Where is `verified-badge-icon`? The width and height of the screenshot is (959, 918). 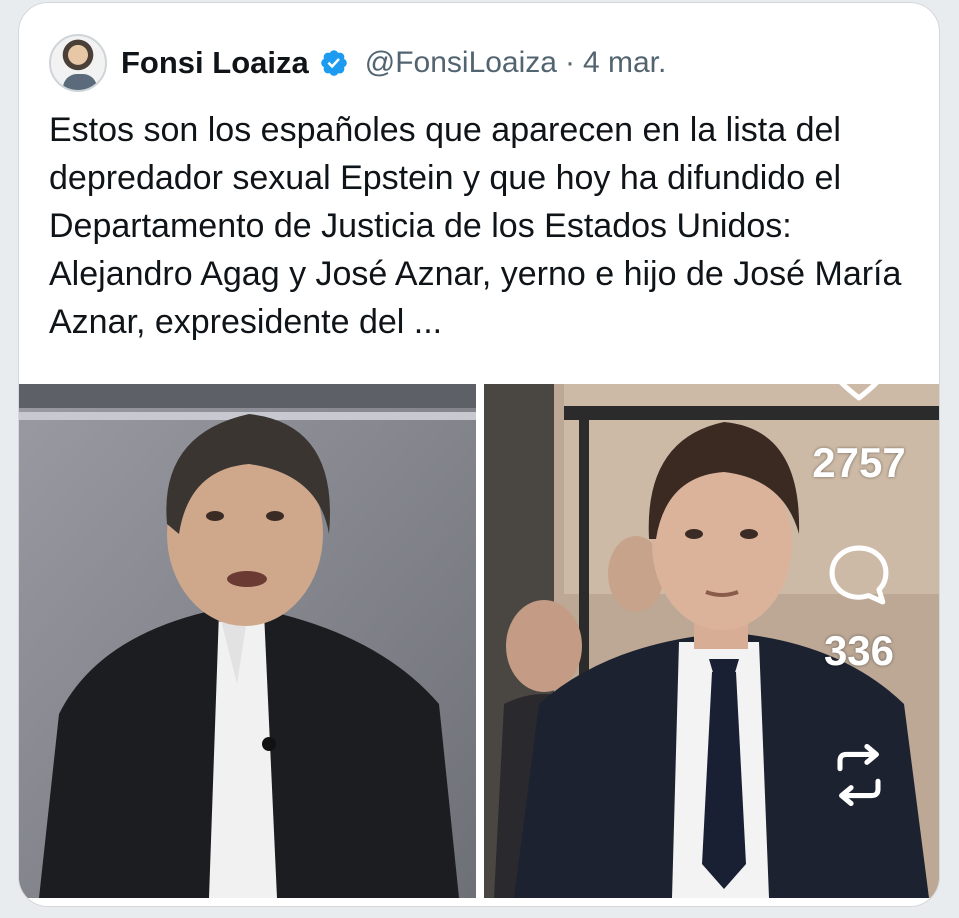
verified-badge-icon is located at coordinates (333, 63).